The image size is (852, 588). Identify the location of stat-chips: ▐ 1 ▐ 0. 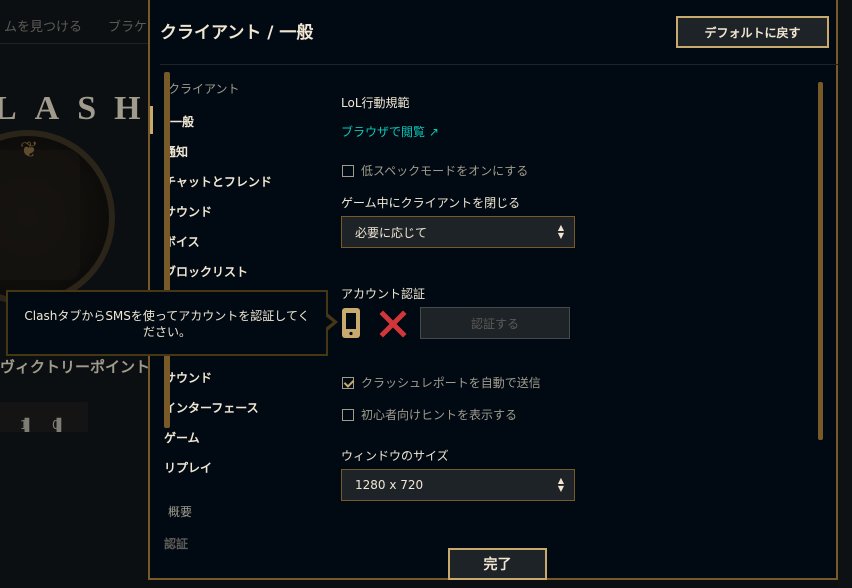
(44, 417).